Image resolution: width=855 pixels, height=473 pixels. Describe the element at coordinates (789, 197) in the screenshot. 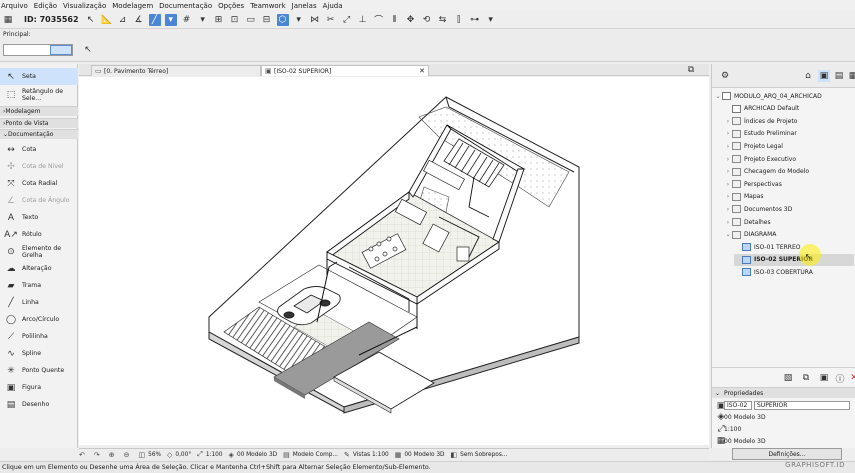

I see `navigator-item: › Mapas` at that location.